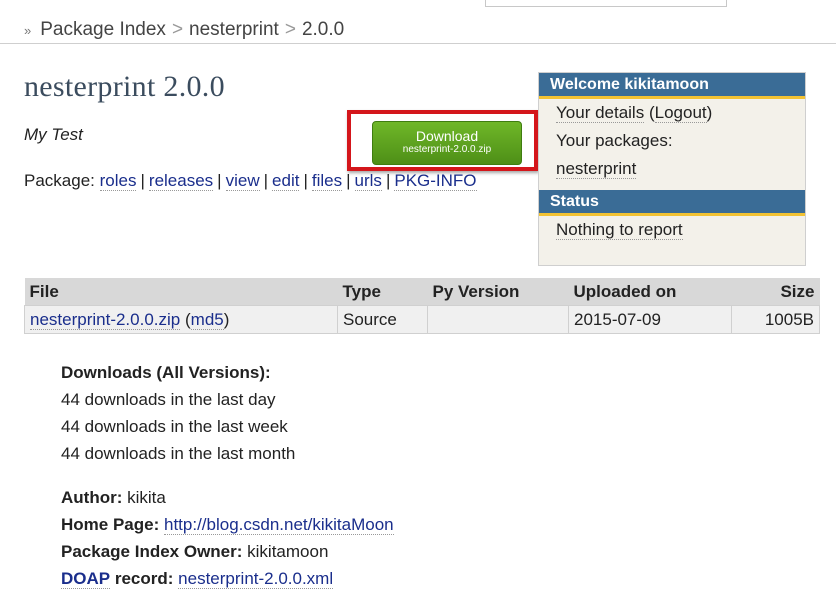  Describe the element at coordinates (435, 181) in the screenshot. I see `link-pkg-info: PKG-INFO` at that location.